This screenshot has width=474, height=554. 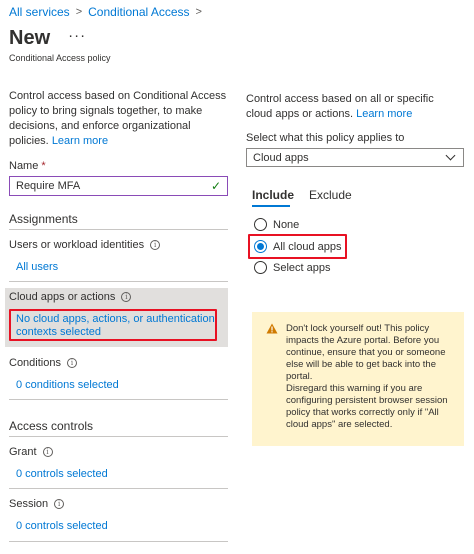 I want to click on radio-all-cloud-apps: All cloud apps, so click(x=298, y=246).